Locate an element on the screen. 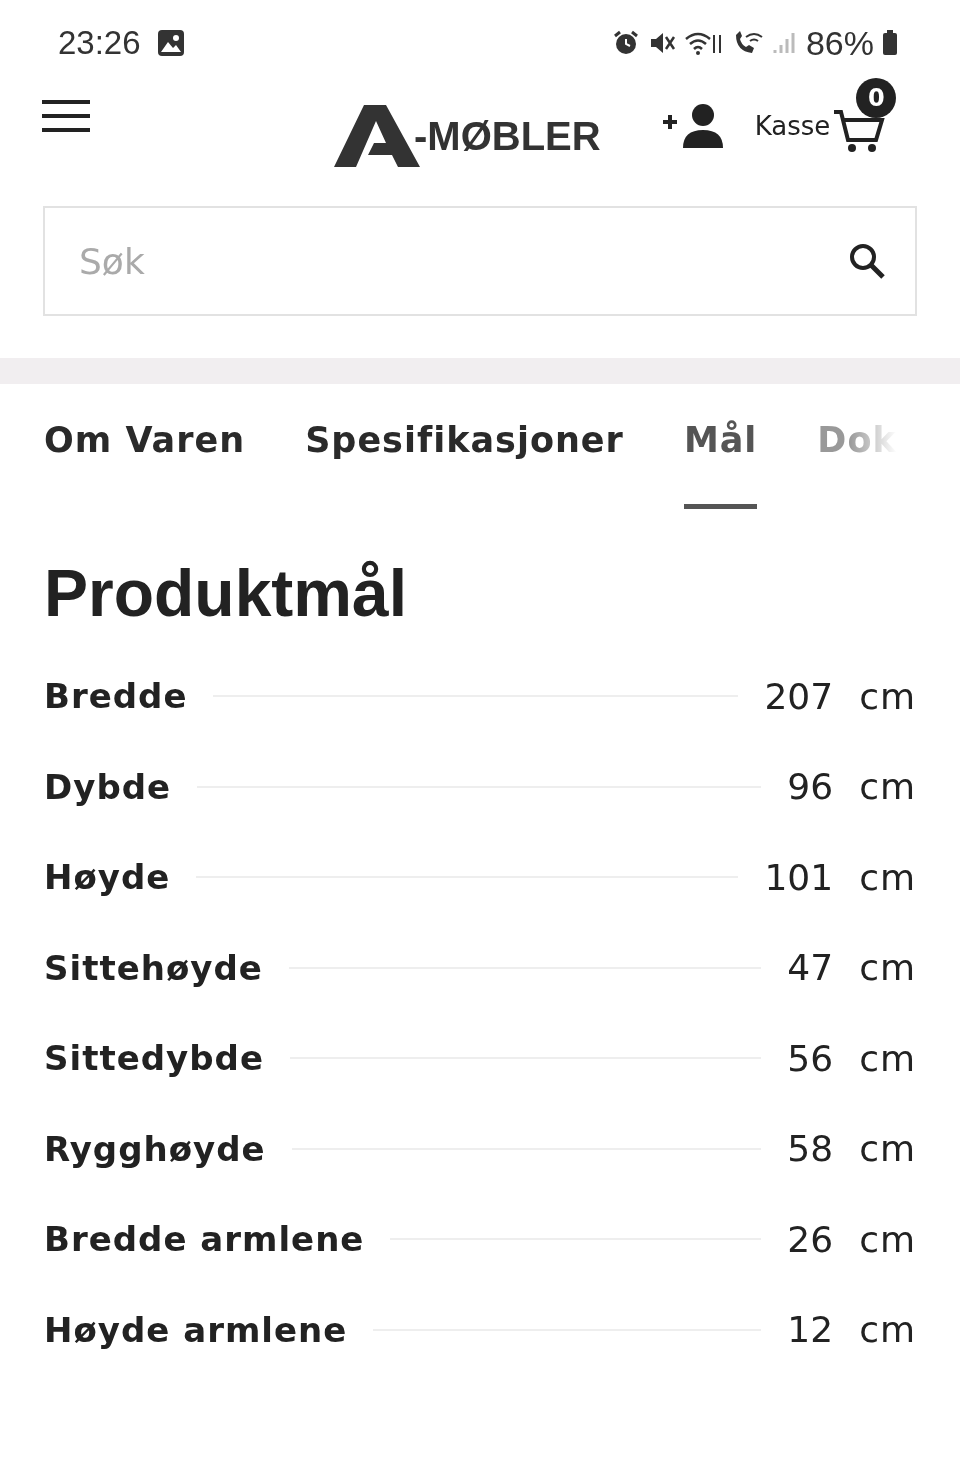 The image size is (960, 1463). dimension-value: 26 is located at coordinates (810, 1239).